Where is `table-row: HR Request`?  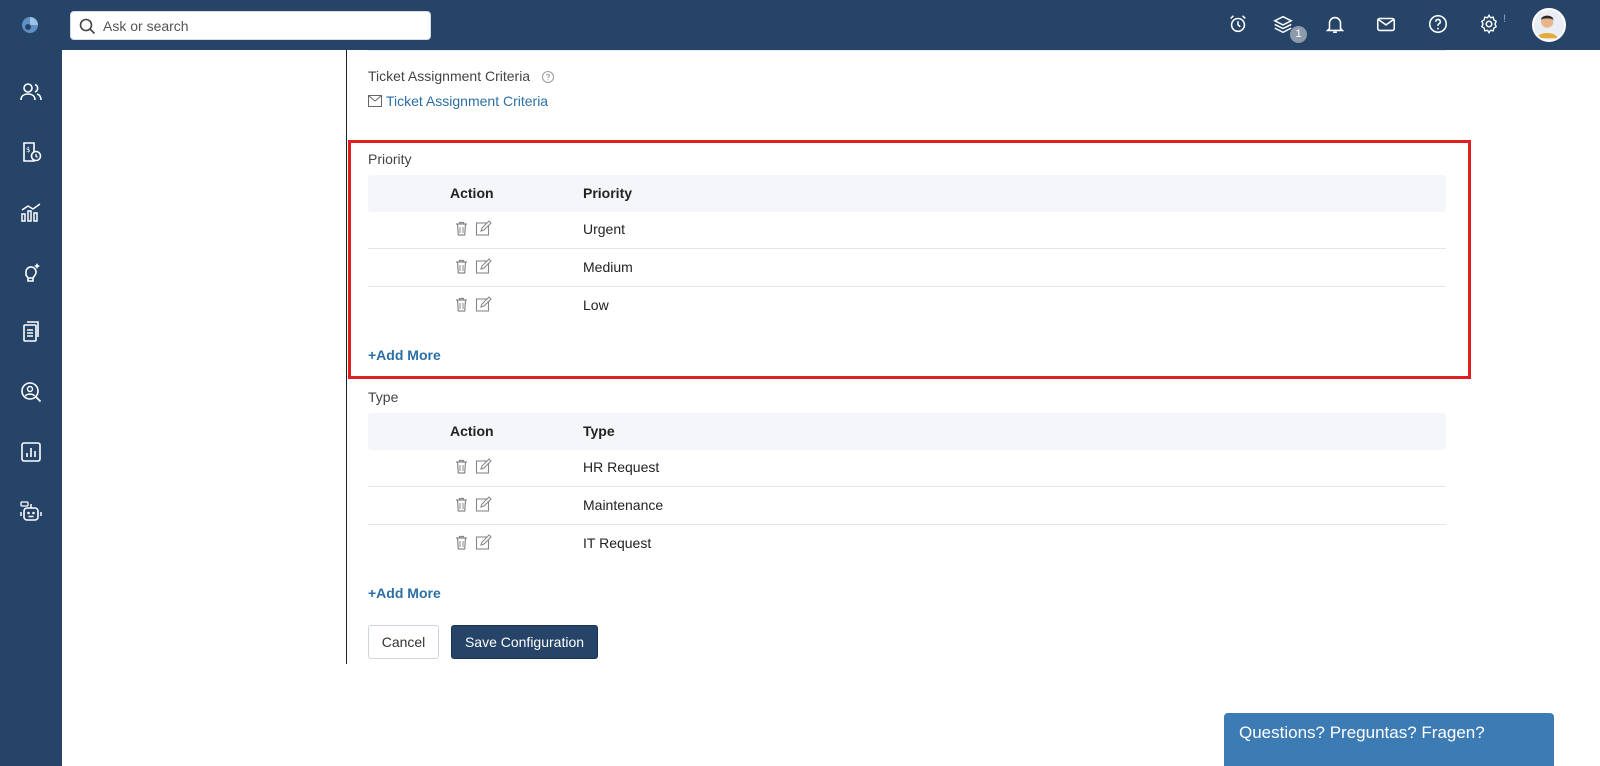 table-row: HR Request is located at coordinates (907, 468).